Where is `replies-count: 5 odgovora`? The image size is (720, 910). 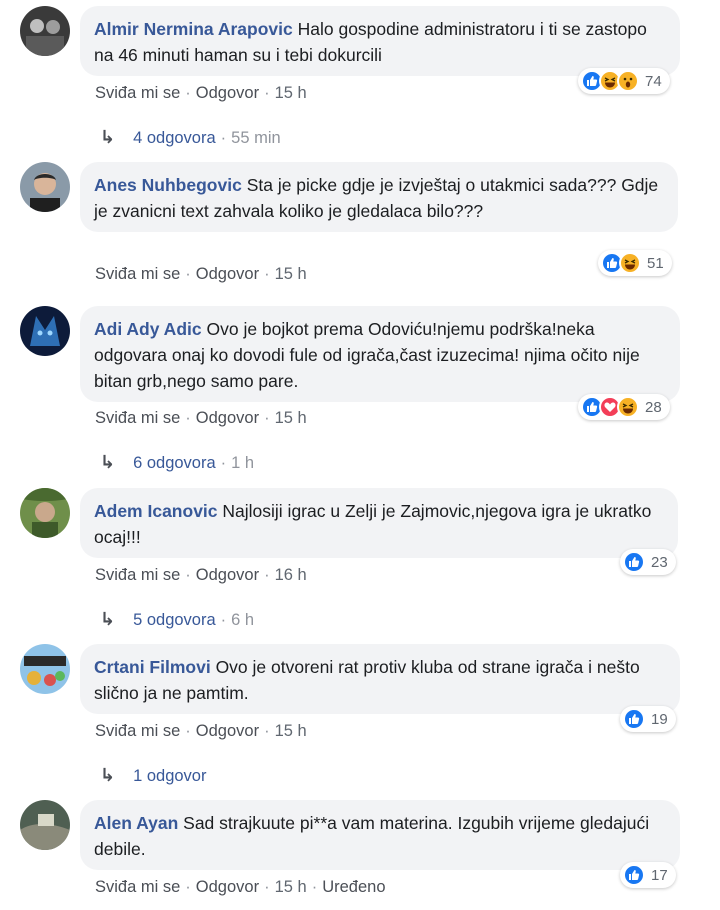
replies-count: 5 odgovora is located at coordinates (174, 620).